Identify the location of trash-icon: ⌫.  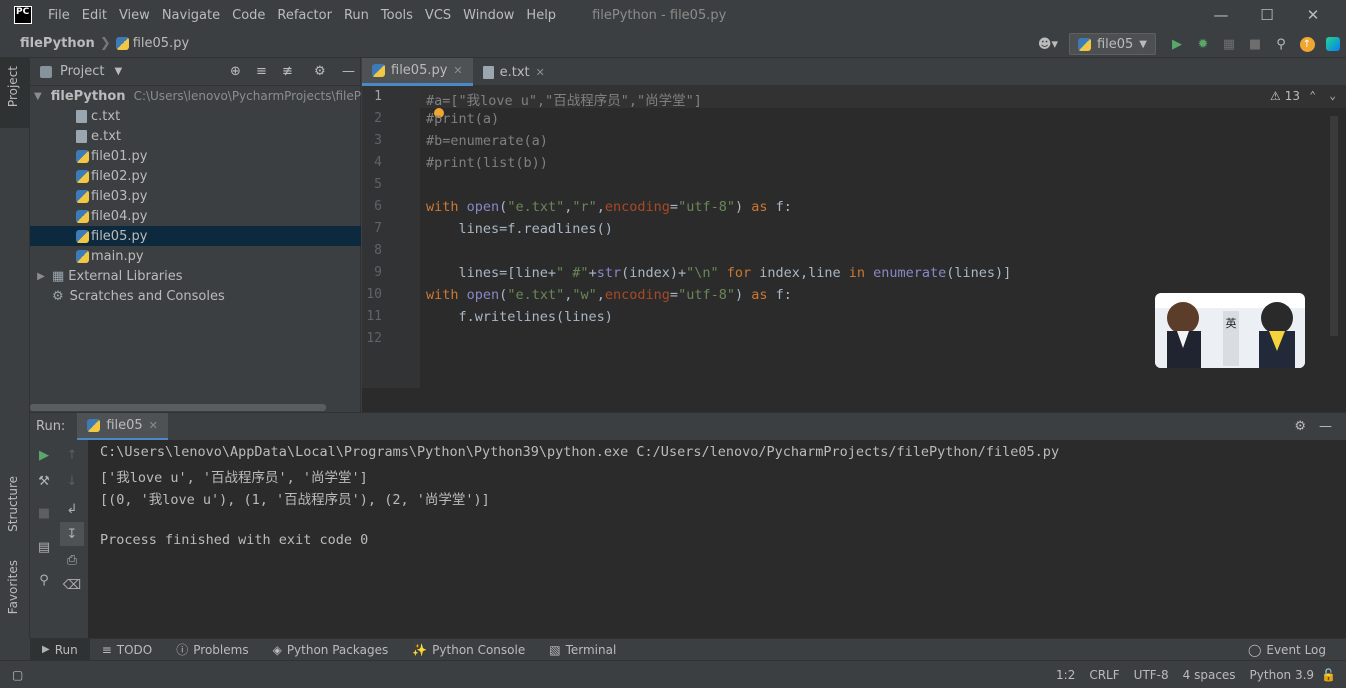
(72, 585).